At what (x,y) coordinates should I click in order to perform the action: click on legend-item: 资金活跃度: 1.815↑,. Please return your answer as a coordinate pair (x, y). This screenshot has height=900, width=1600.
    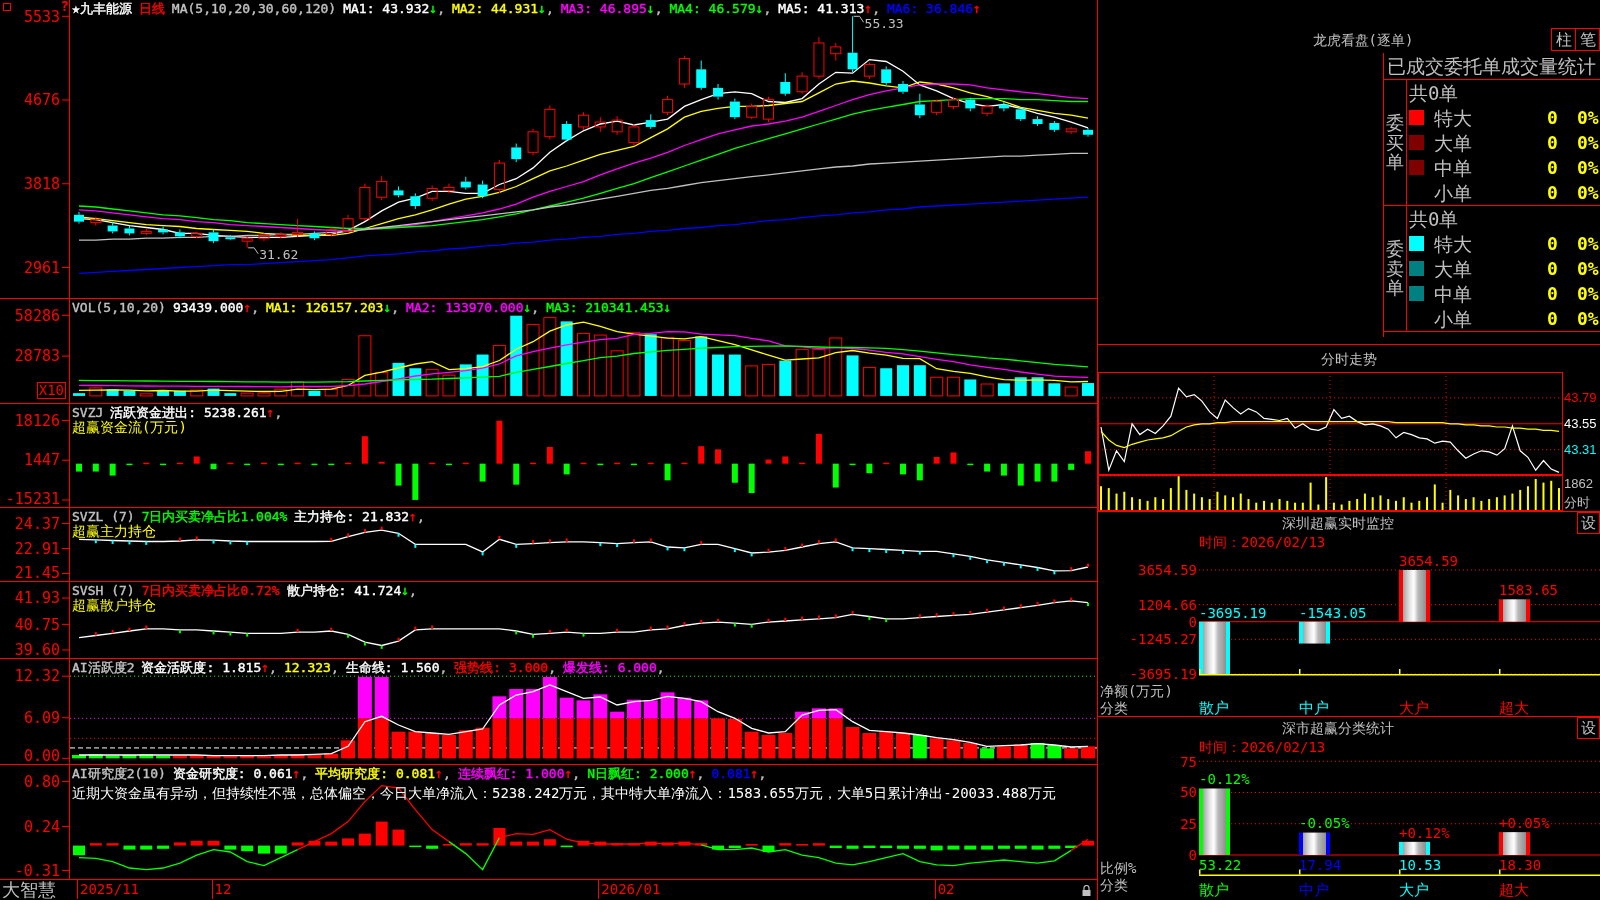
    Looking at the image, I should click on (209, 667).